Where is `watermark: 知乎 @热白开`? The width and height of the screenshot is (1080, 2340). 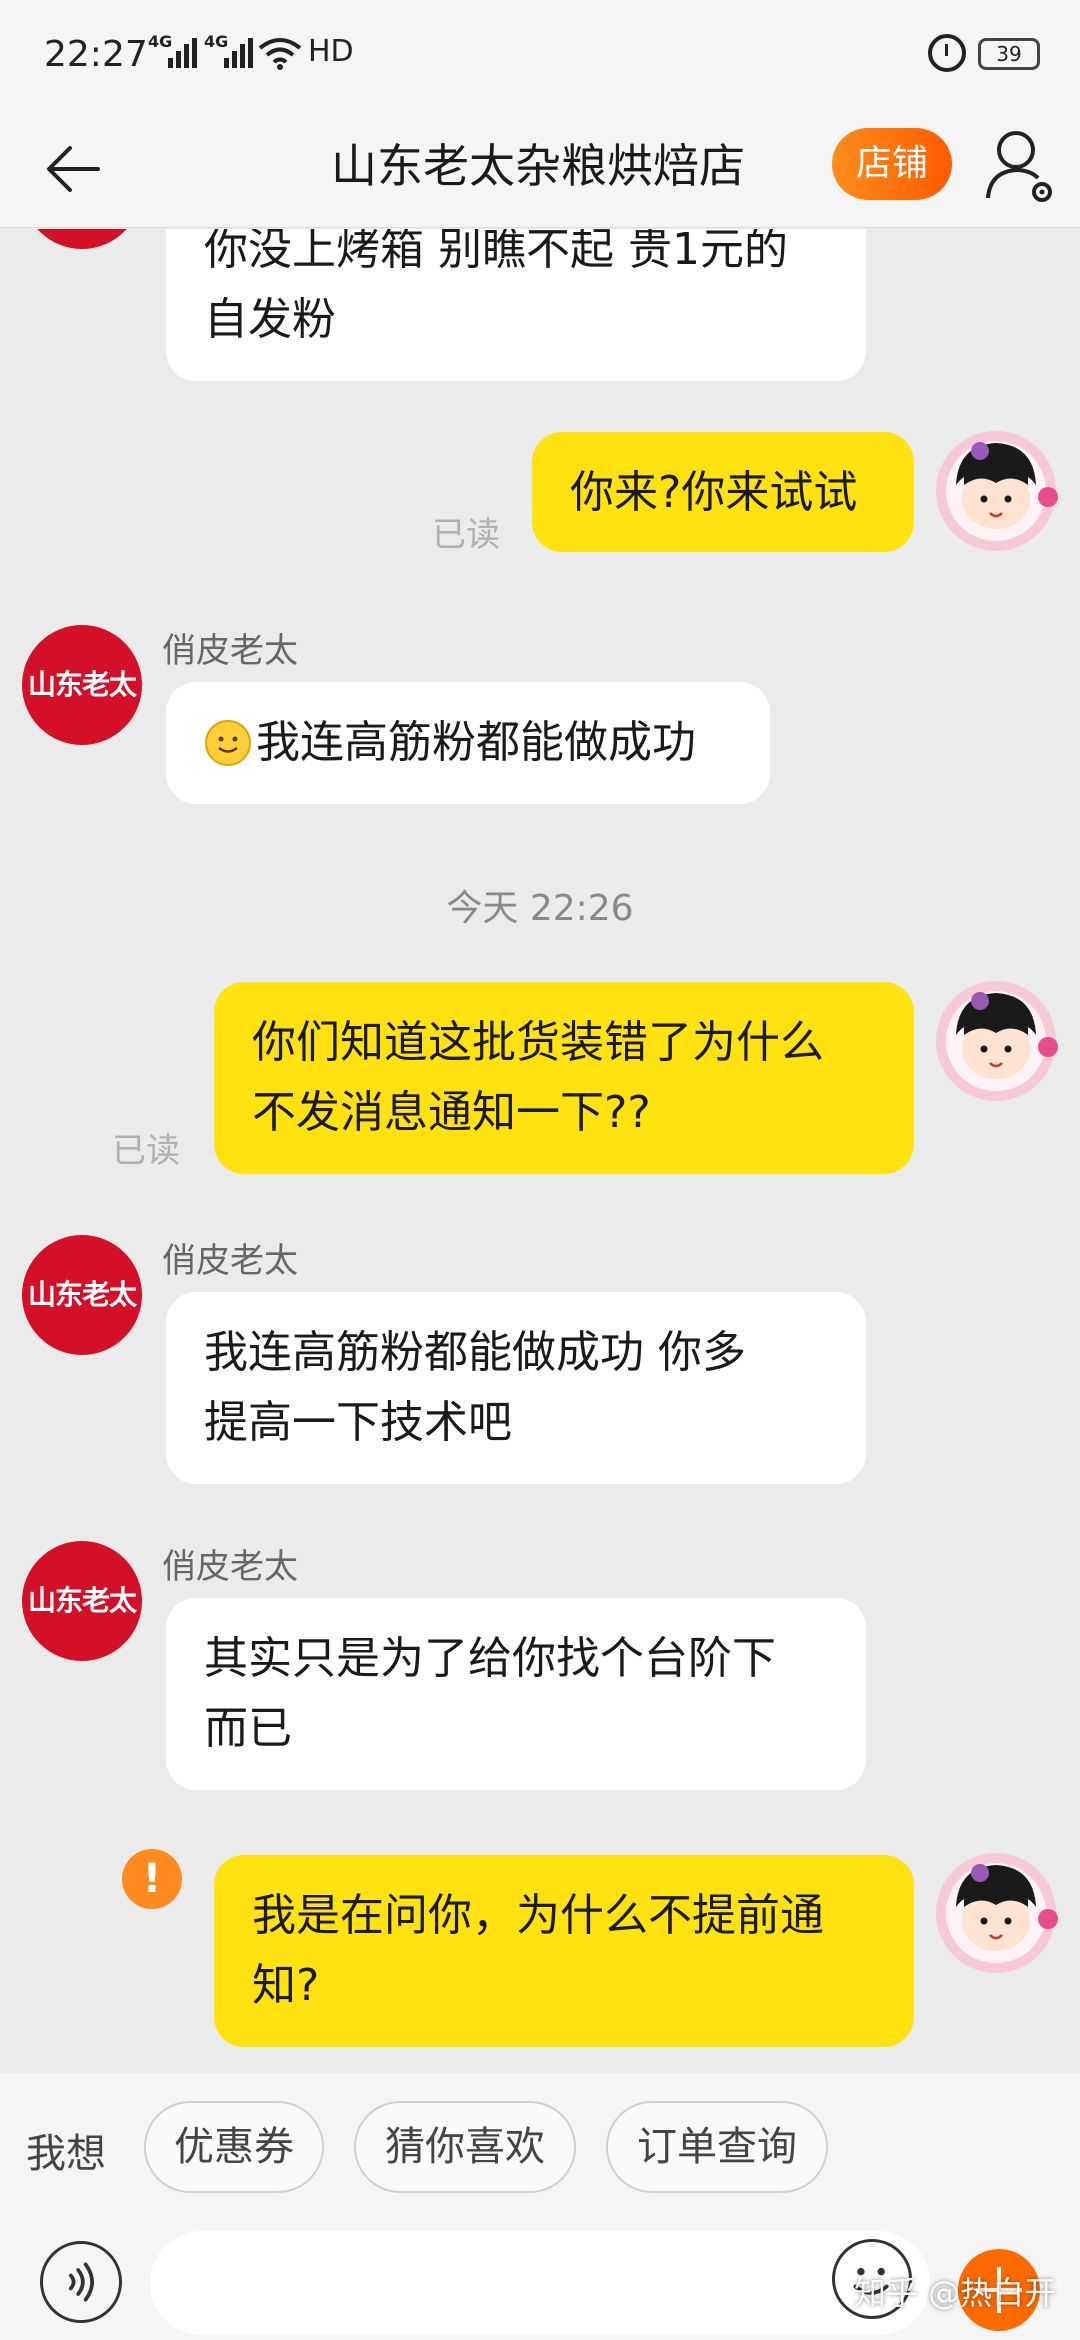
watermark: 知乎 @热白开 is located at coordinates (955, 2293).